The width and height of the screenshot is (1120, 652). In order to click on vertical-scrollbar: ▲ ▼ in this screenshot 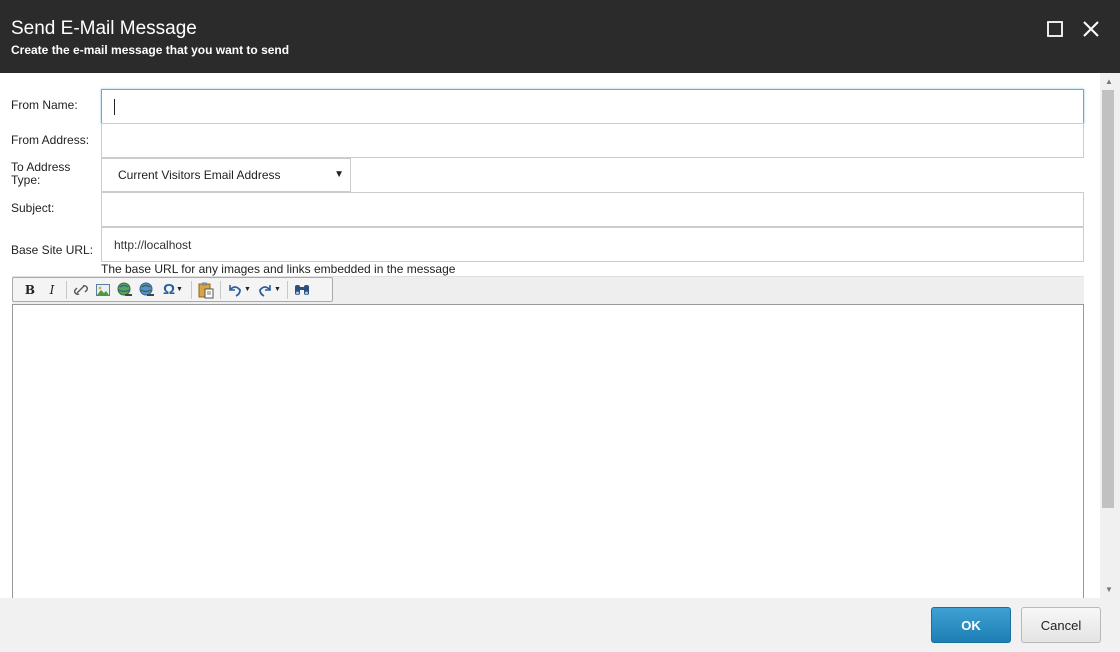, I will do `click(1110, 335)`.